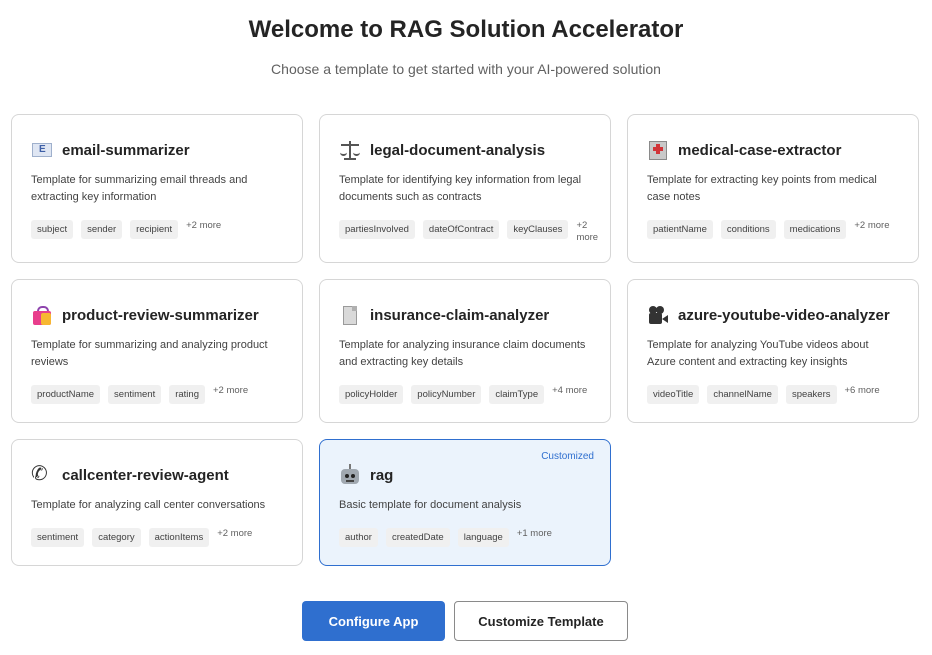 This screenshot has height=655, width=932. I want to click on field-tag: keyClauses, so click(538, 229).